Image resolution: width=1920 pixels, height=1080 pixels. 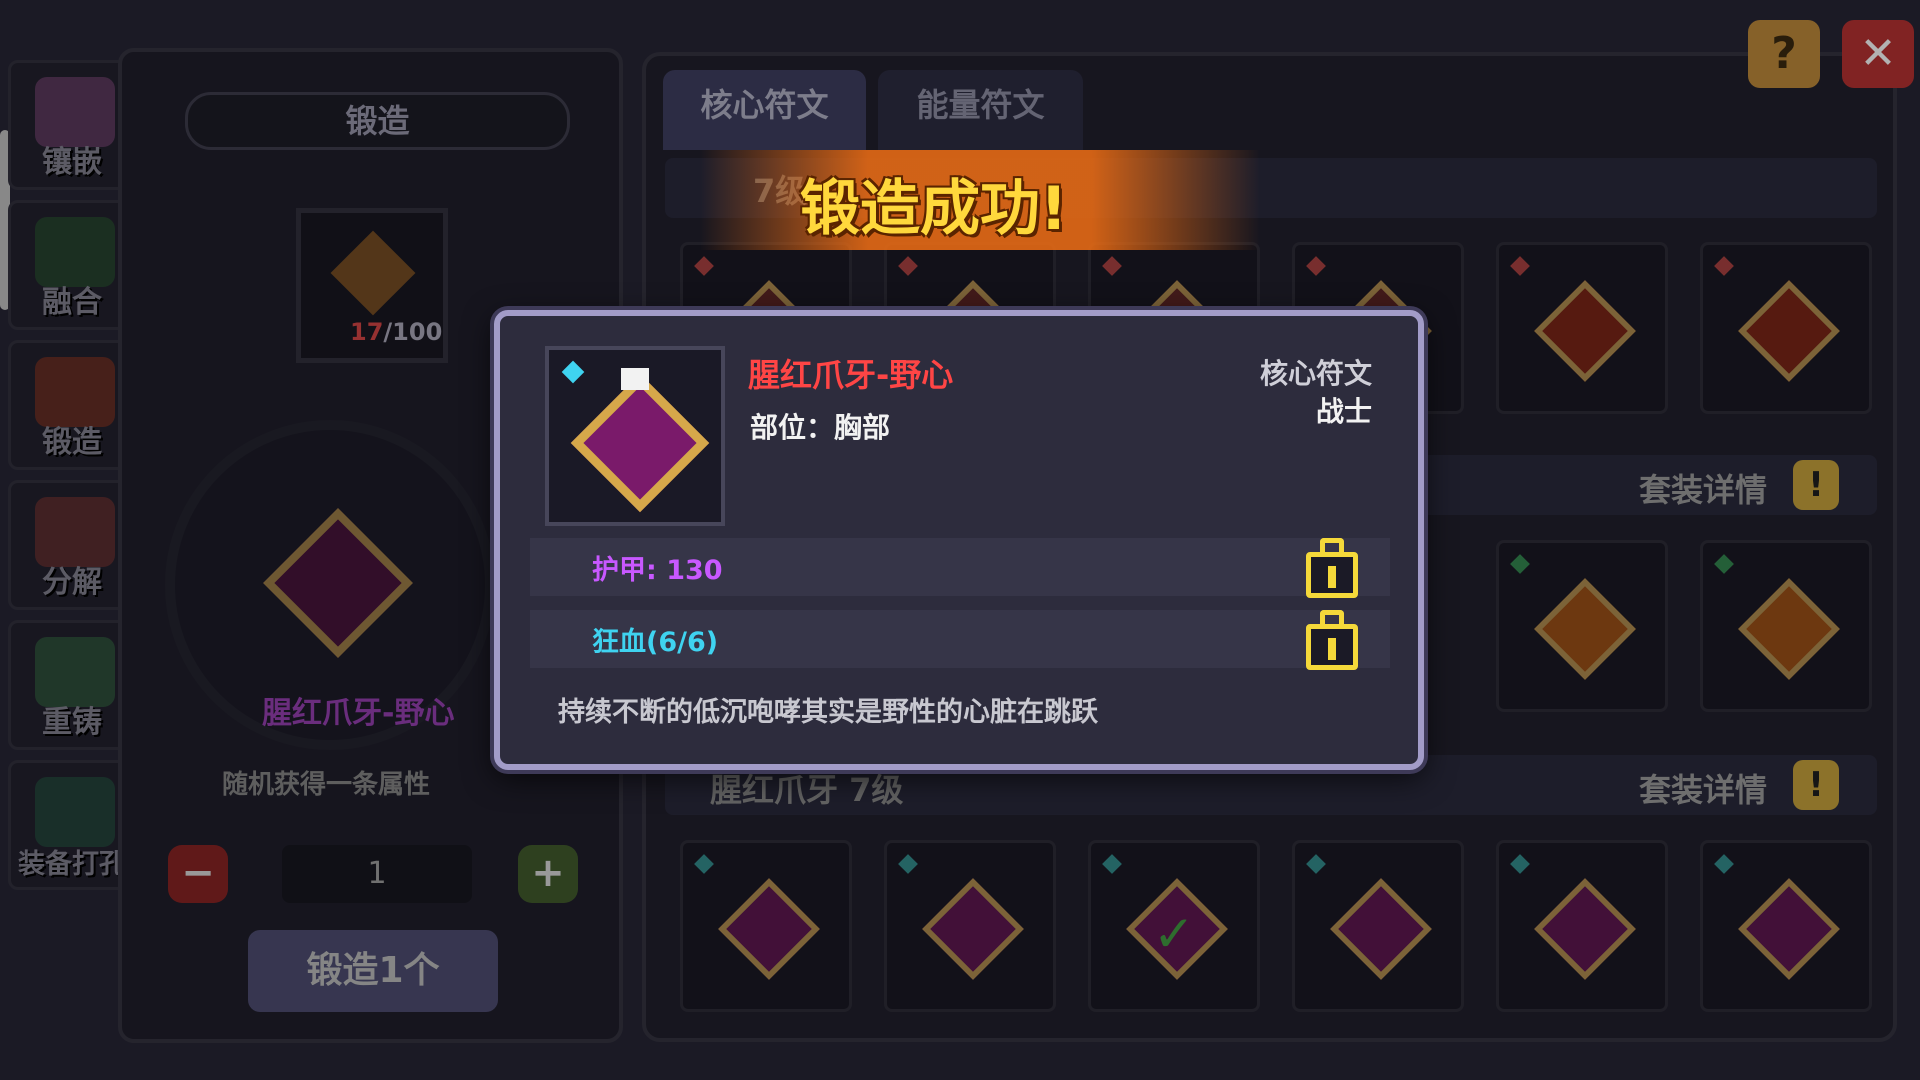 I want to click on quality-gem-icon, so click(x=573, y=372).